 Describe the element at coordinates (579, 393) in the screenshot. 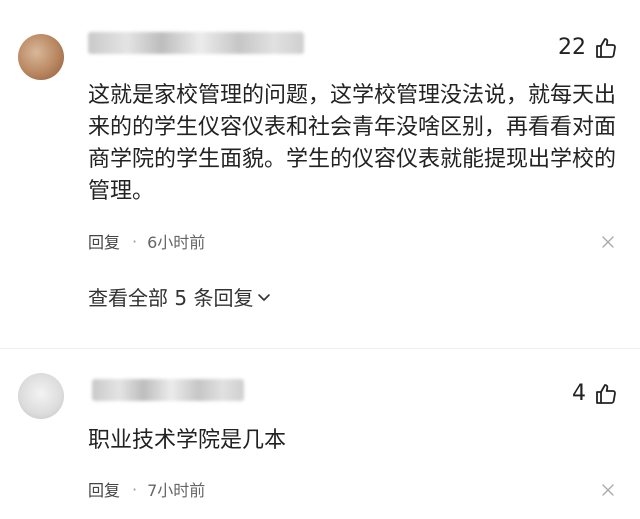

I see `like-count: 4` at that location.